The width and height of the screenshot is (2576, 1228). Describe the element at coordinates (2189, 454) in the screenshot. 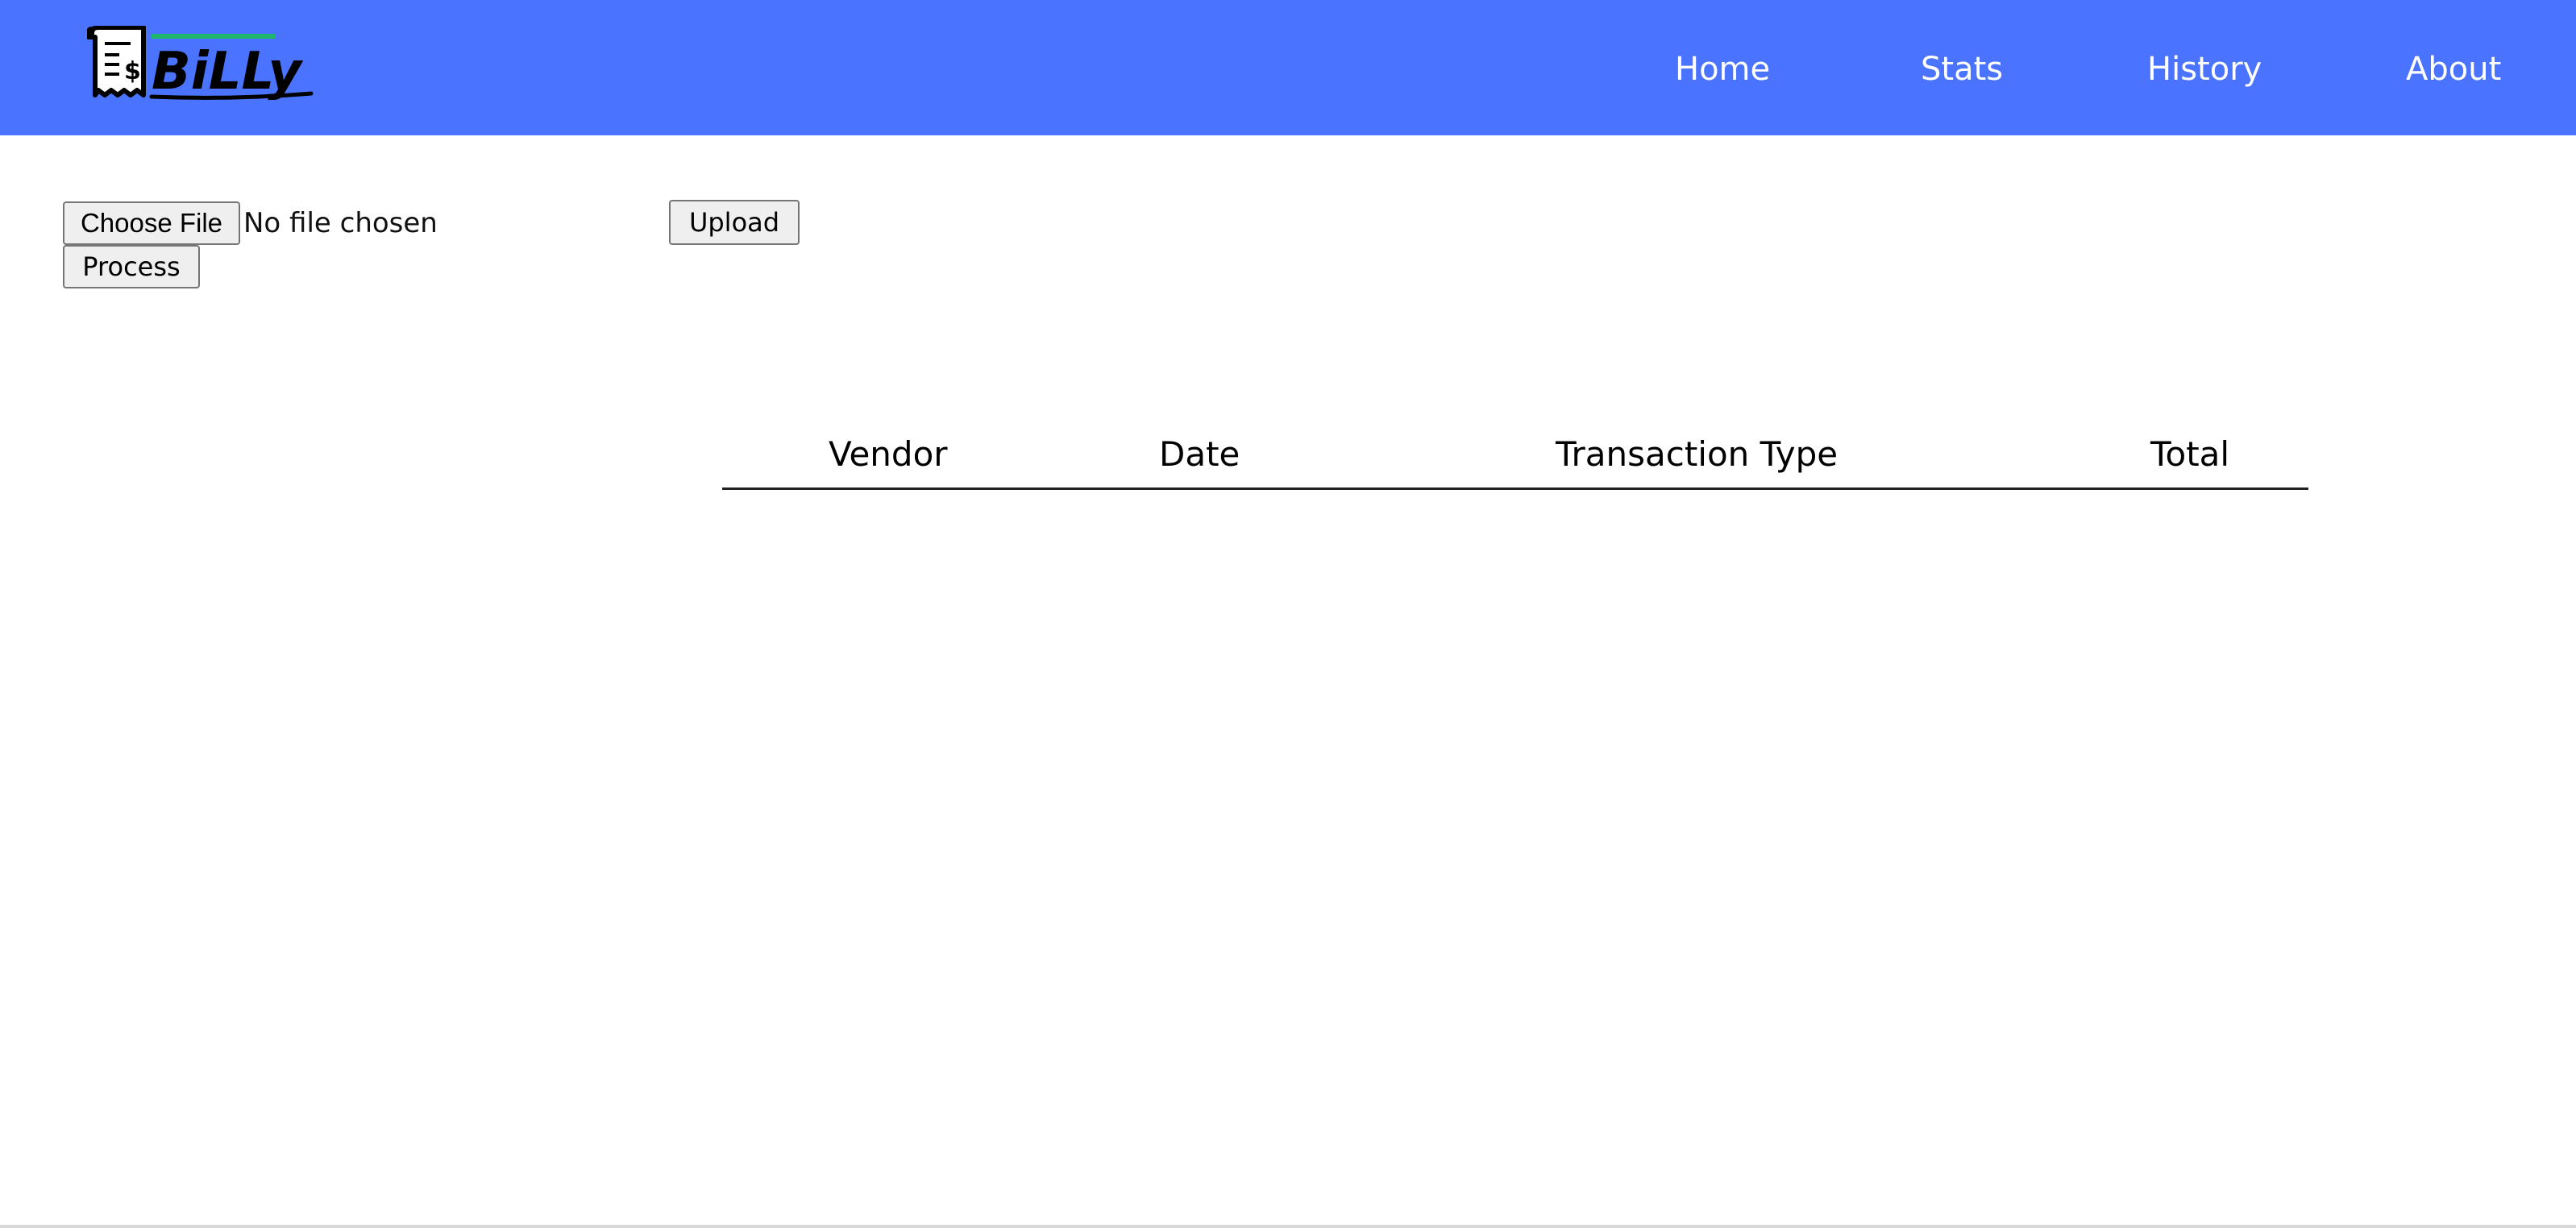

I see `column-header-total: Total` at that location.